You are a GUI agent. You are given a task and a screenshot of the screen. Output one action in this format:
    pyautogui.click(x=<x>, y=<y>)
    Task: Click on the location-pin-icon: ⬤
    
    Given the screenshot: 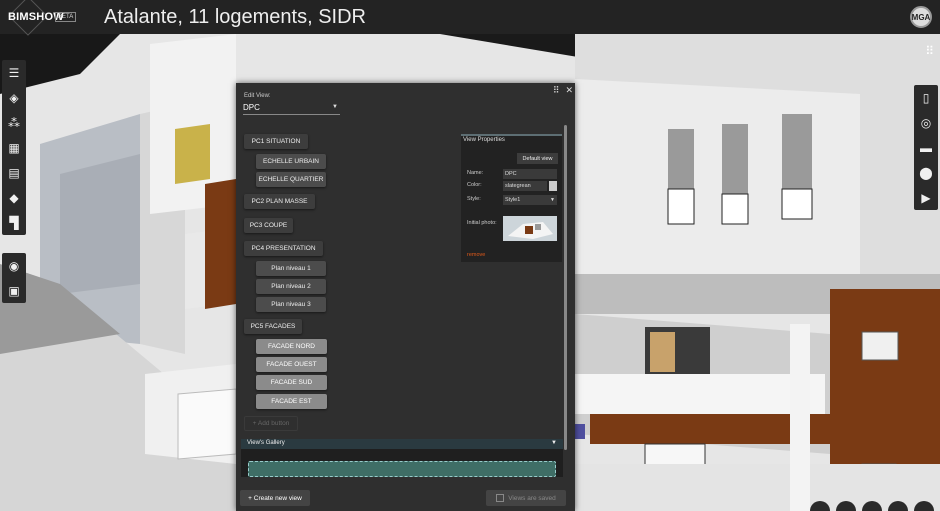 What is the action you would take?
    pyautogui.click(x=926, y=172)
    